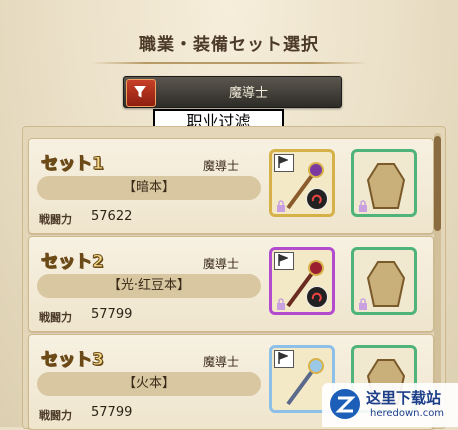  I want to click on site-watermark: 这里下载站 heredown.com, so click(390, 405).